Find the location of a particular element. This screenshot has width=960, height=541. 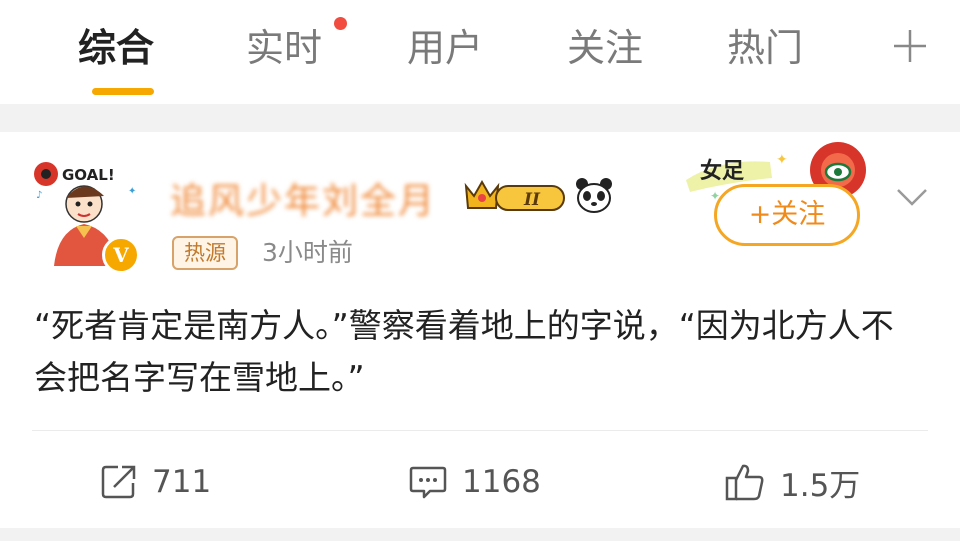

repost-count: 711 is located at coordinates (182, 482).